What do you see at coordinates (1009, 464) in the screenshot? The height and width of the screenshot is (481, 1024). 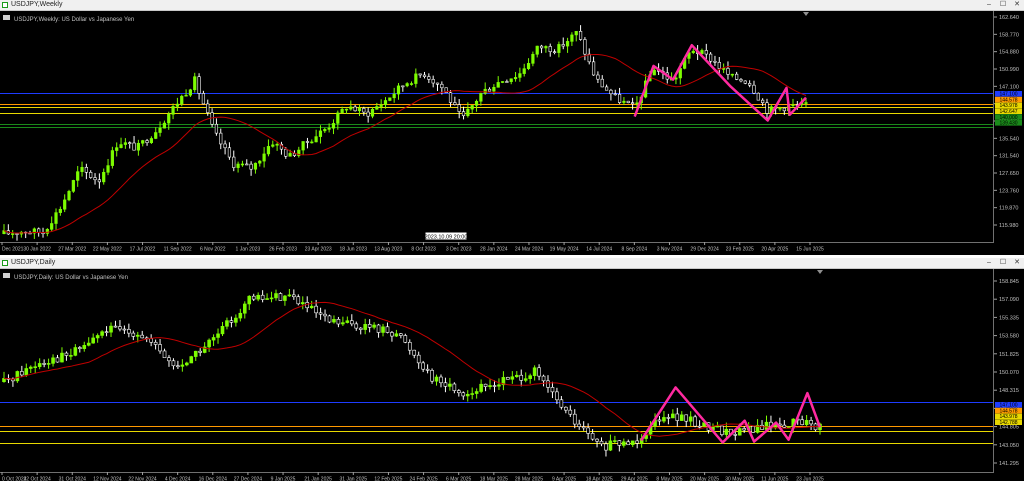 I see `y-axis-label: 141.295` at bounding box center [1009, 464].